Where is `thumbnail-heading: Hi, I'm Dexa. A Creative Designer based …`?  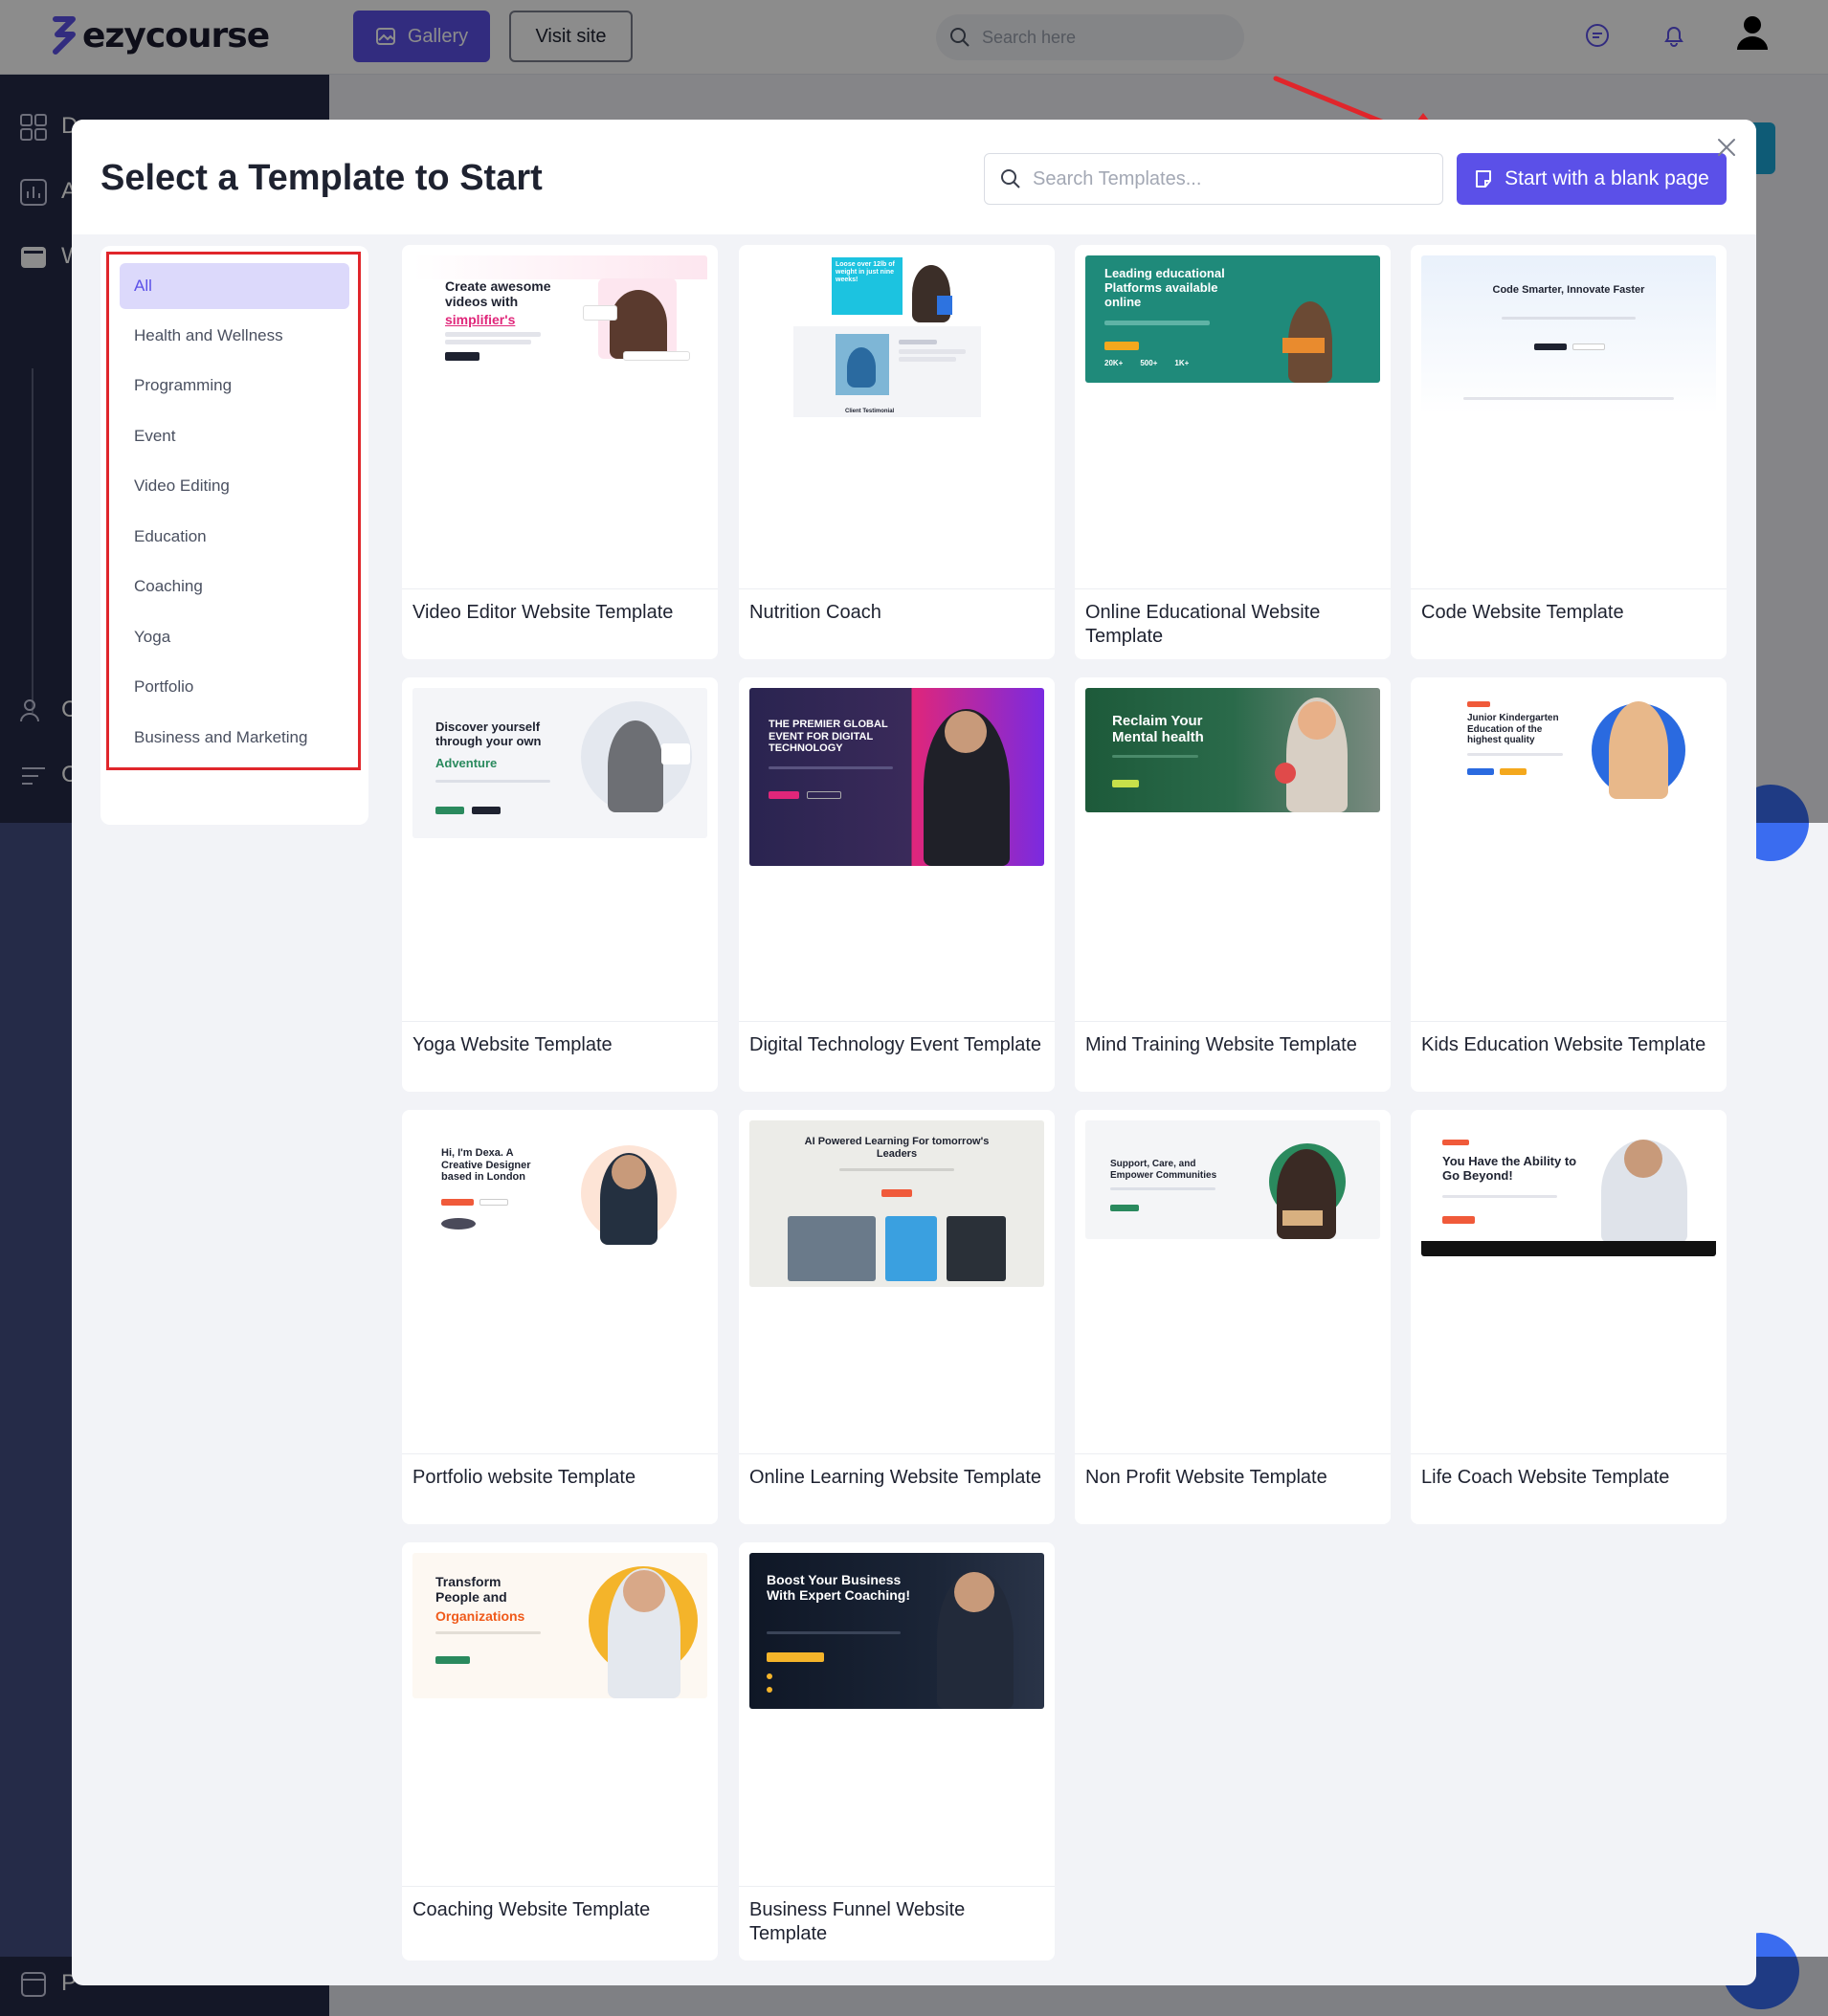
thumbnail-heading: Hi, I'm Dexa. A Creative Designer based … is located at coordinates (486, 1165).